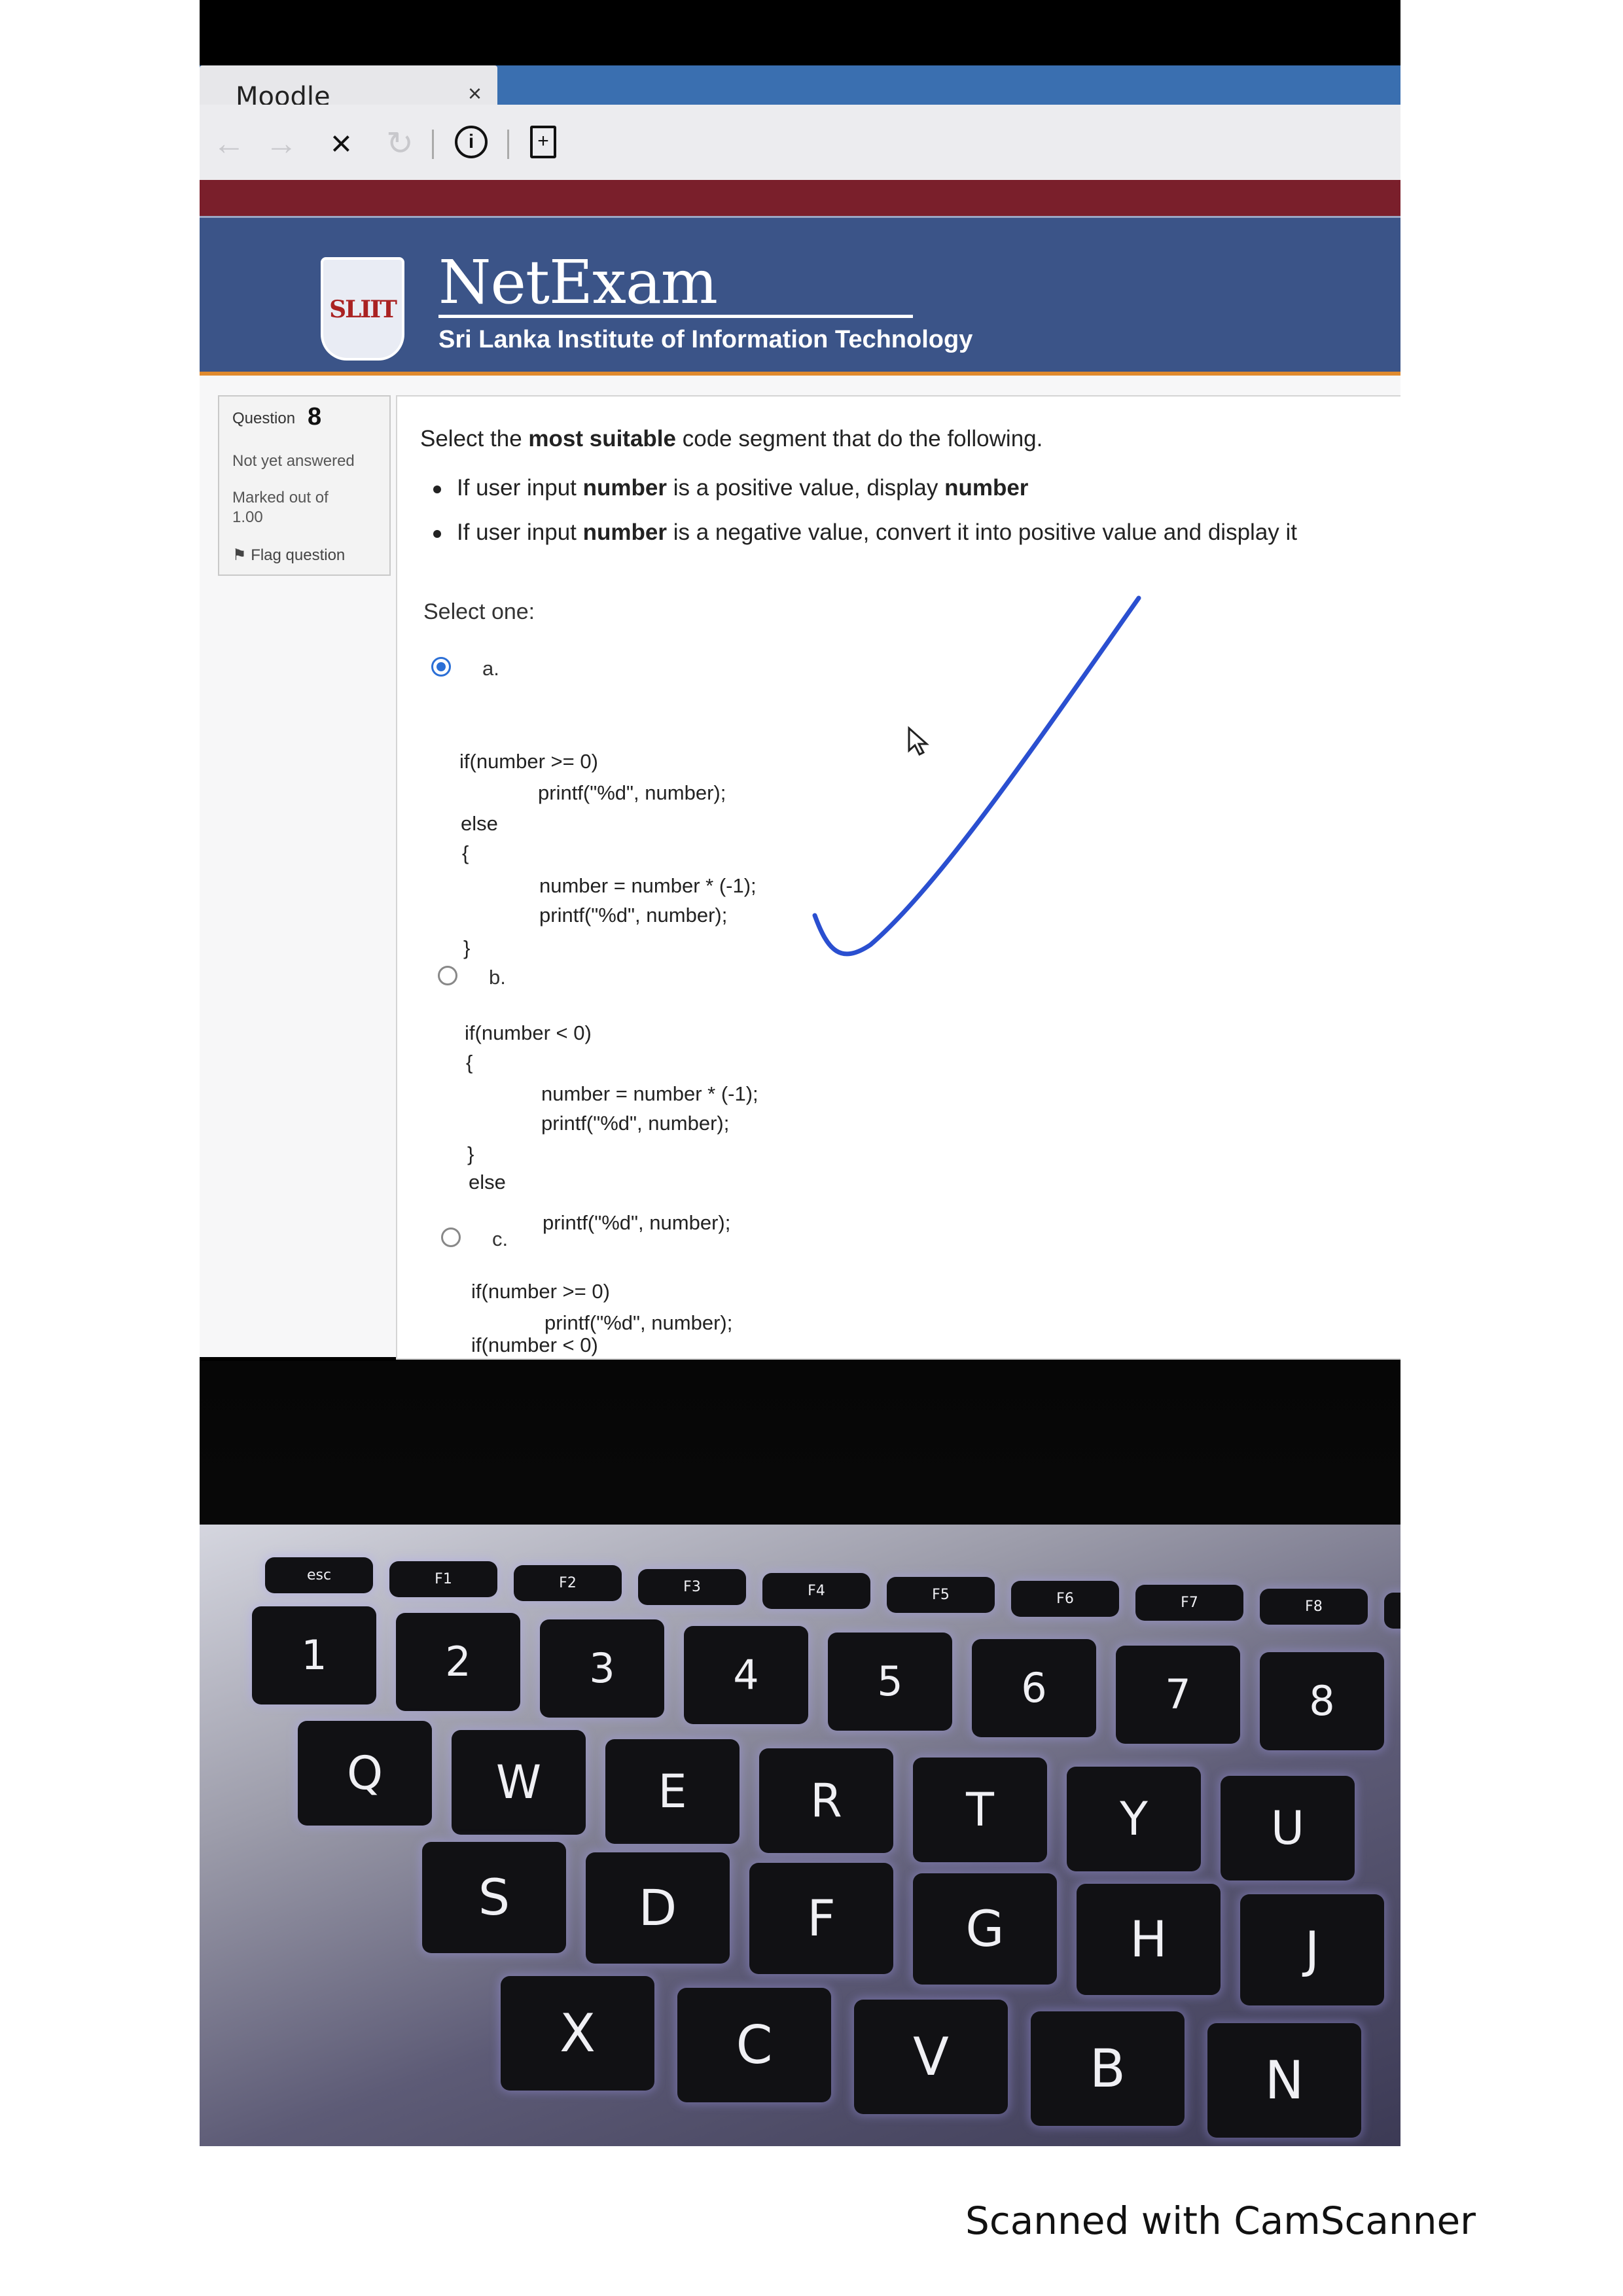 This screenshot has height=2296, width=1623. Describe the element at coordinates (474, 439) in the screenshot. I see `question-text-pre: Select the` at that location.